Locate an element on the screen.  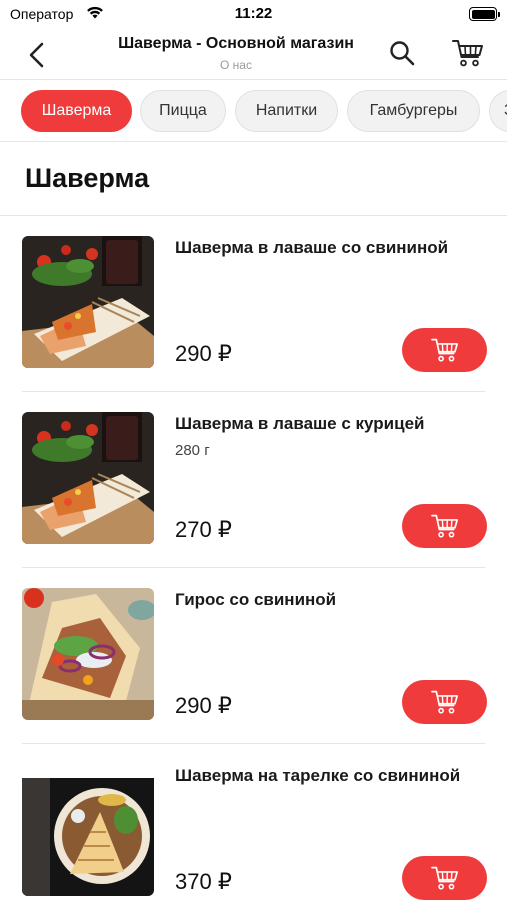
category-tabs: Шаверма Пицца Напитки Гамбургеры З is located at coordinates (253, 111).